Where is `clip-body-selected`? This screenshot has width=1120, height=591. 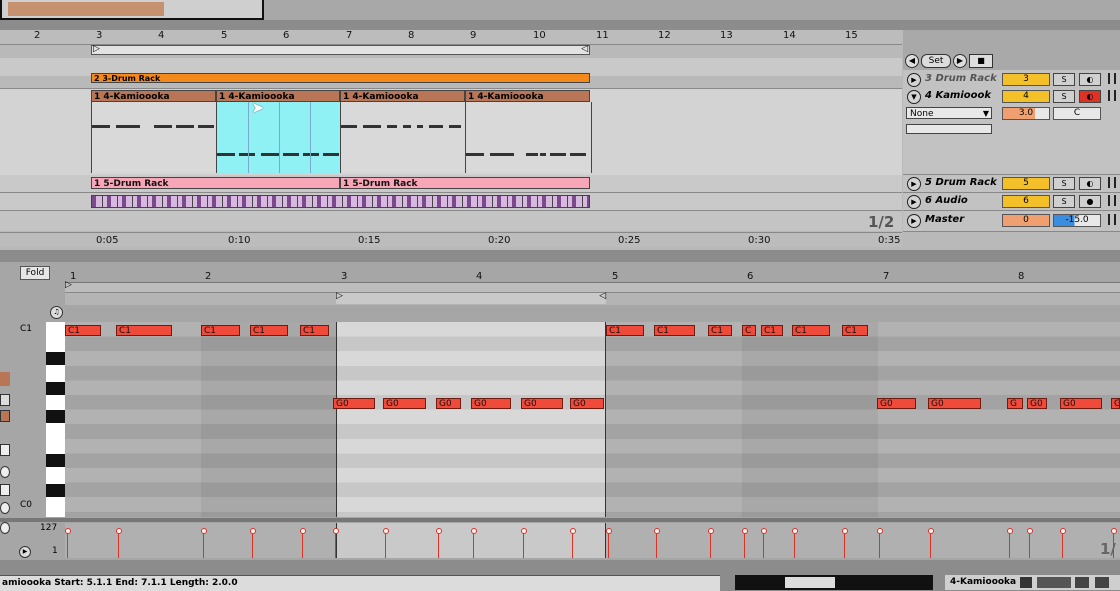
clip-body-selected is located at coordinates (278, 137).